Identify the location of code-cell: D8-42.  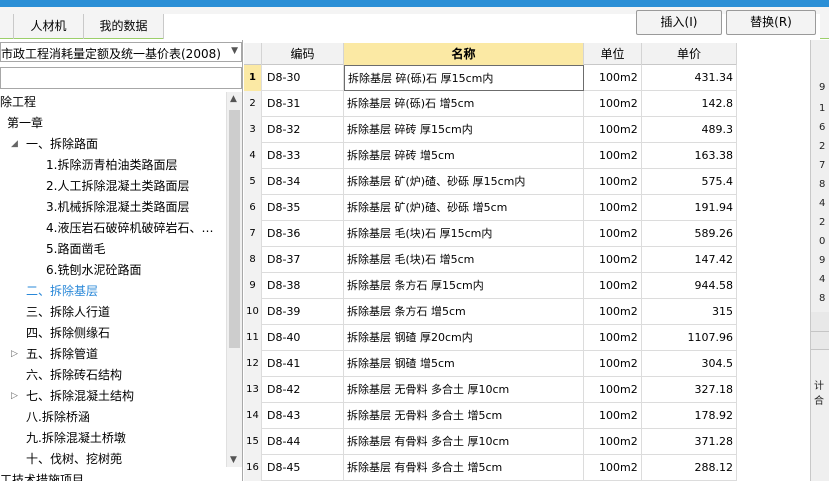
(303, 390).